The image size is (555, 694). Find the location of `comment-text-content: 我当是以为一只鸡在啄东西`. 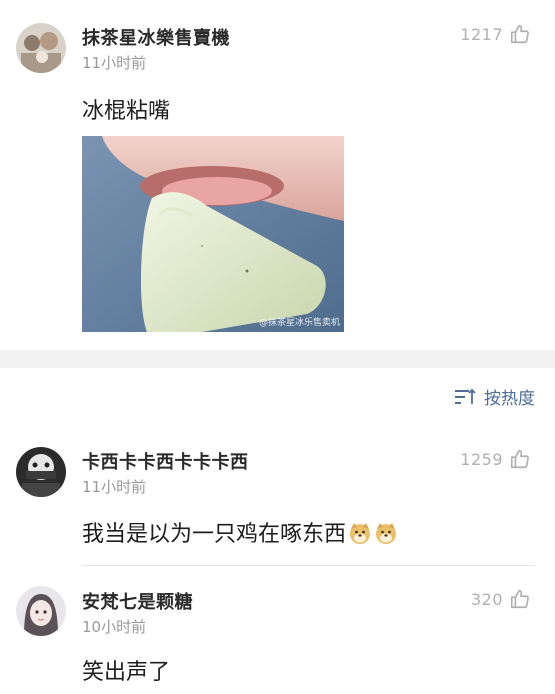

comment-text-content: 我当是以为一只鸡在啄东西 is located at coordinates (214, 534).